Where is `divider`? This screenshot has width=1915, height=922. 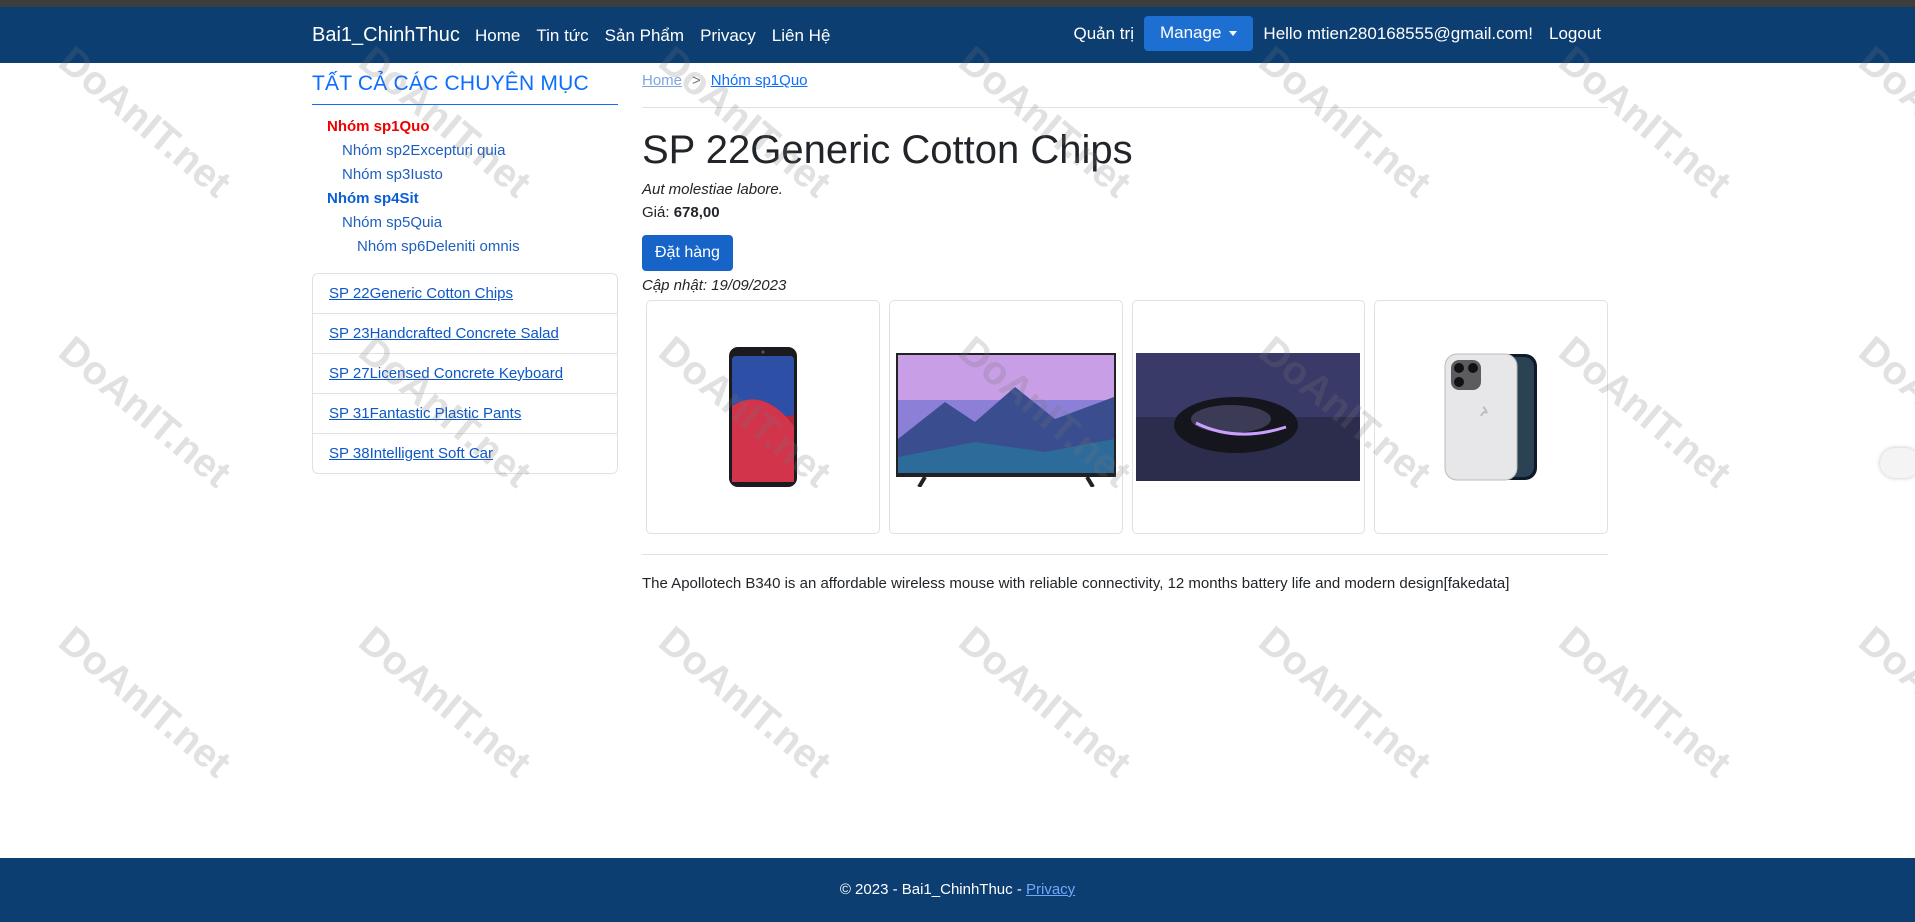 divider is located at coordinates (1125, 554).